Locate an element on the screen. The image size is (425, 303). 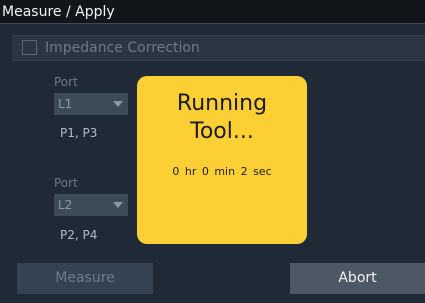
checkbox-icon is located at coordinates (29, 47).